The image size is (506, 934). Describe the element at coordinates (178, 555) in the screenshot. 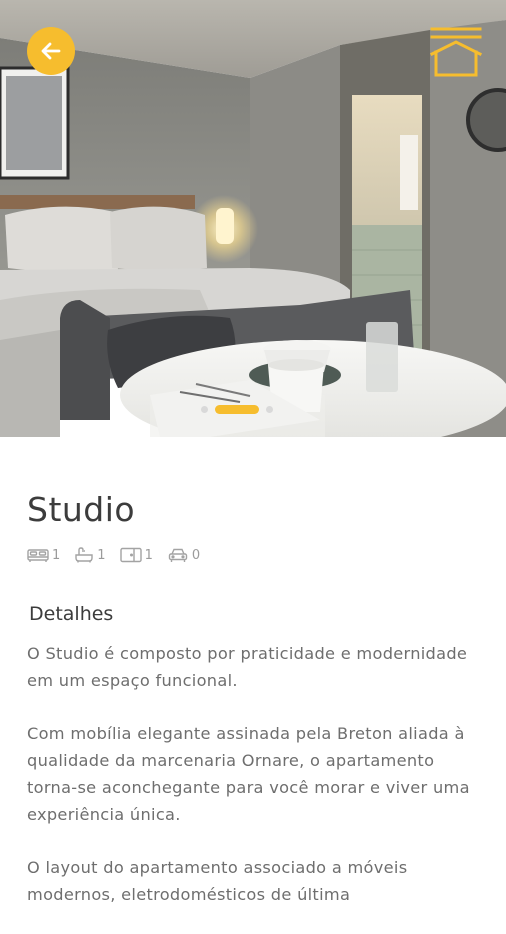

I see `car-icon` at that location.